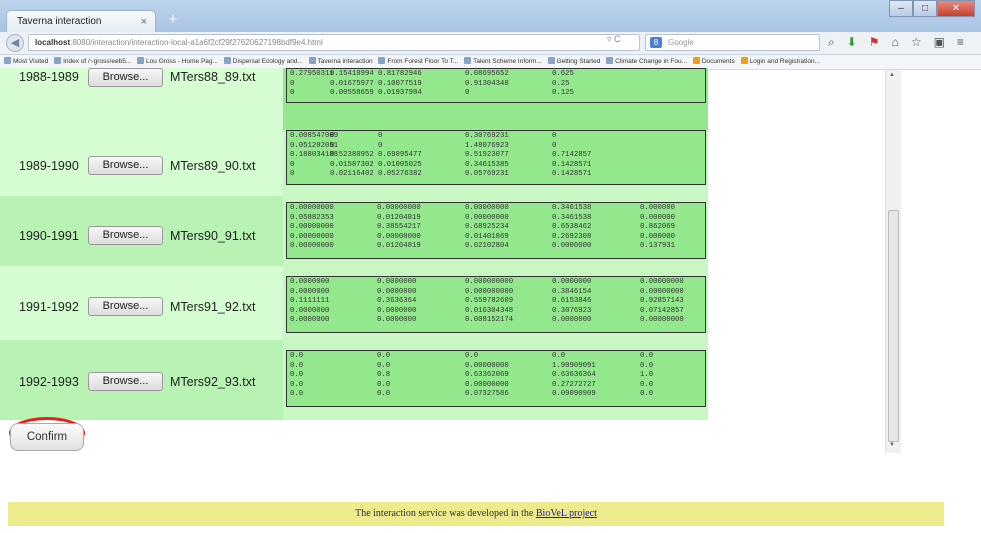  I want to click on folder-icon, so click(744, 60).